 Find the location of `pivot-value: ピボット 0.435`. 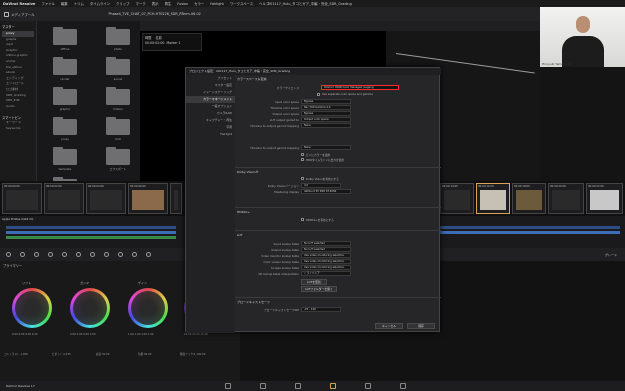

pivot-value: ピボット 0.435 is located at coordinates (61, 354).